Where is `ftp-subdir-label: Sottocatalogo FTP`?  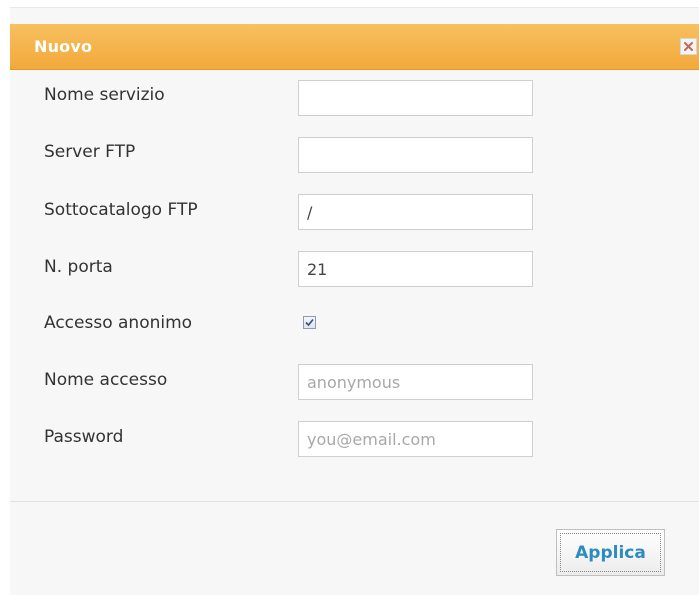 ftp-subdir-label: Sottocatalogo FTP is located at coordinates (121, 210).